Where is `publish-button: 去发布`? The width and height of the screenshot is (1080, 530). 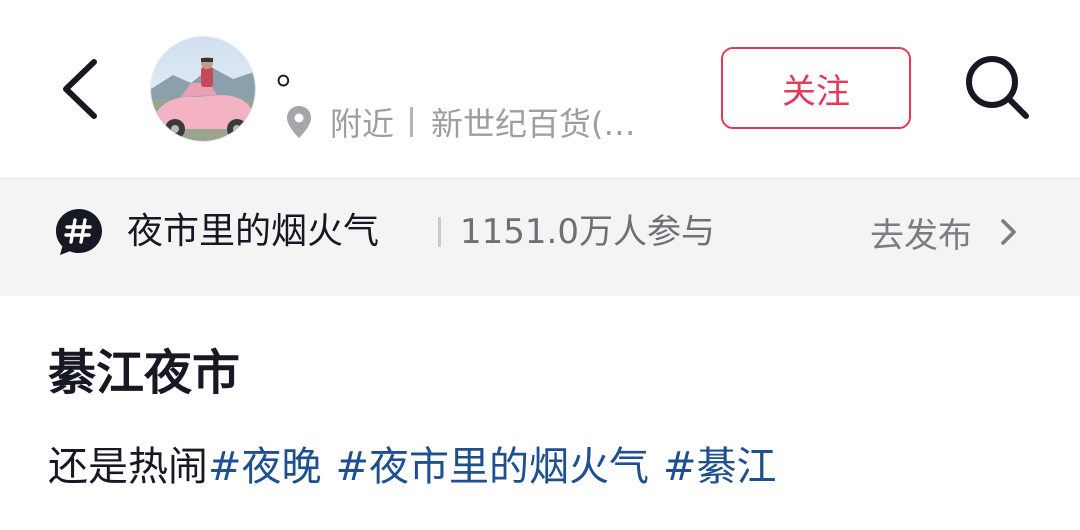
publish-button: 去发布 is located at coordinates (945, 232).